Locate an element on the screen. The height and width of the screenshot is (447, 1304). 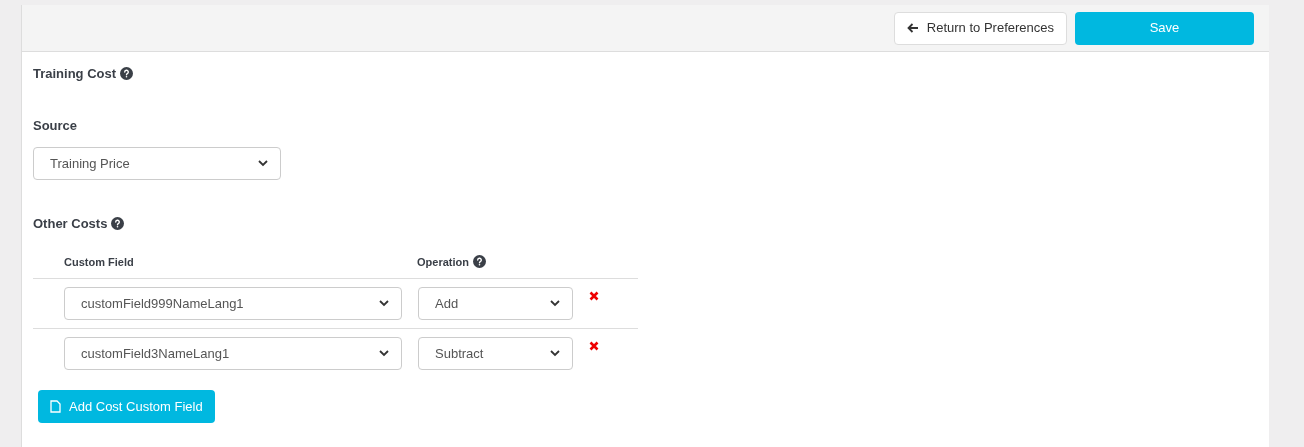
return-button: Return to Preferences is located at coordinates (980, 28).